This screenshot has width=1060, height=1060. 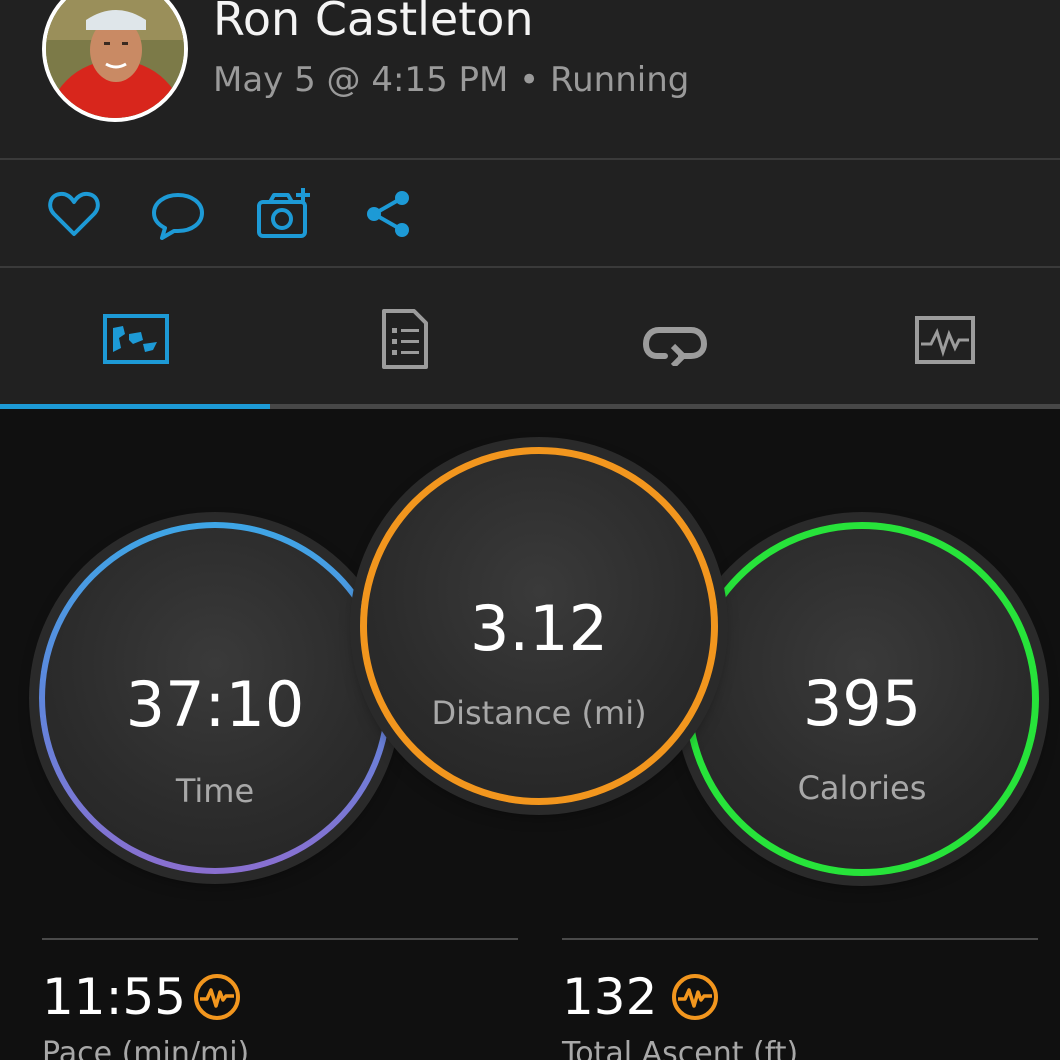 What do you see at coordinates (680, 1048) in the screenshot?
I see `ascent-label: Total Ascent (ft)` at bounding box center [680, 1048].